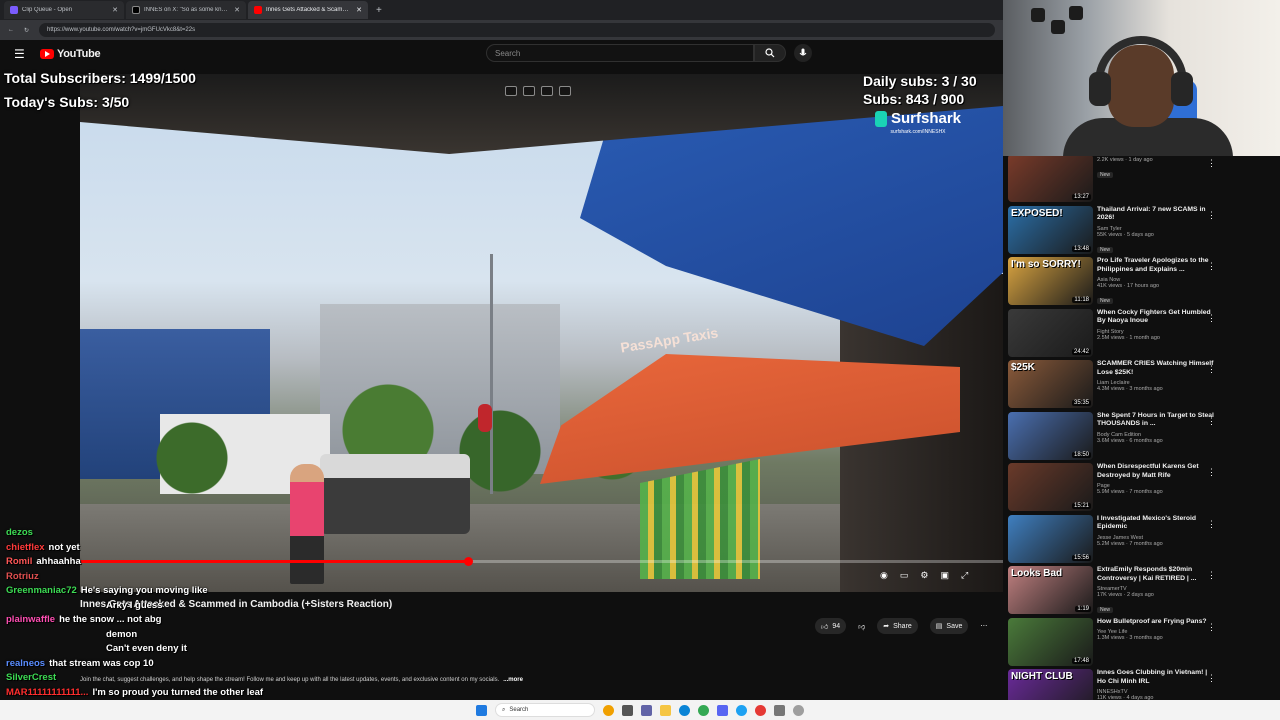 The width and height of the screenshot is (1280, 720). I want to click on video-thumbnail: EXPOSED! 13:48, so click(1050, 229).